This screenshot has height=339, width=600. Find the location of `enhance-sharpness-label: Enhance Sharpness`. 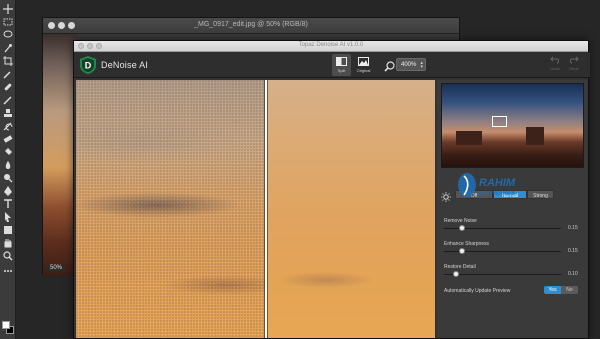

enhance-sharpness-label: Enhance Sharpness is located at coordinates (467, 244).